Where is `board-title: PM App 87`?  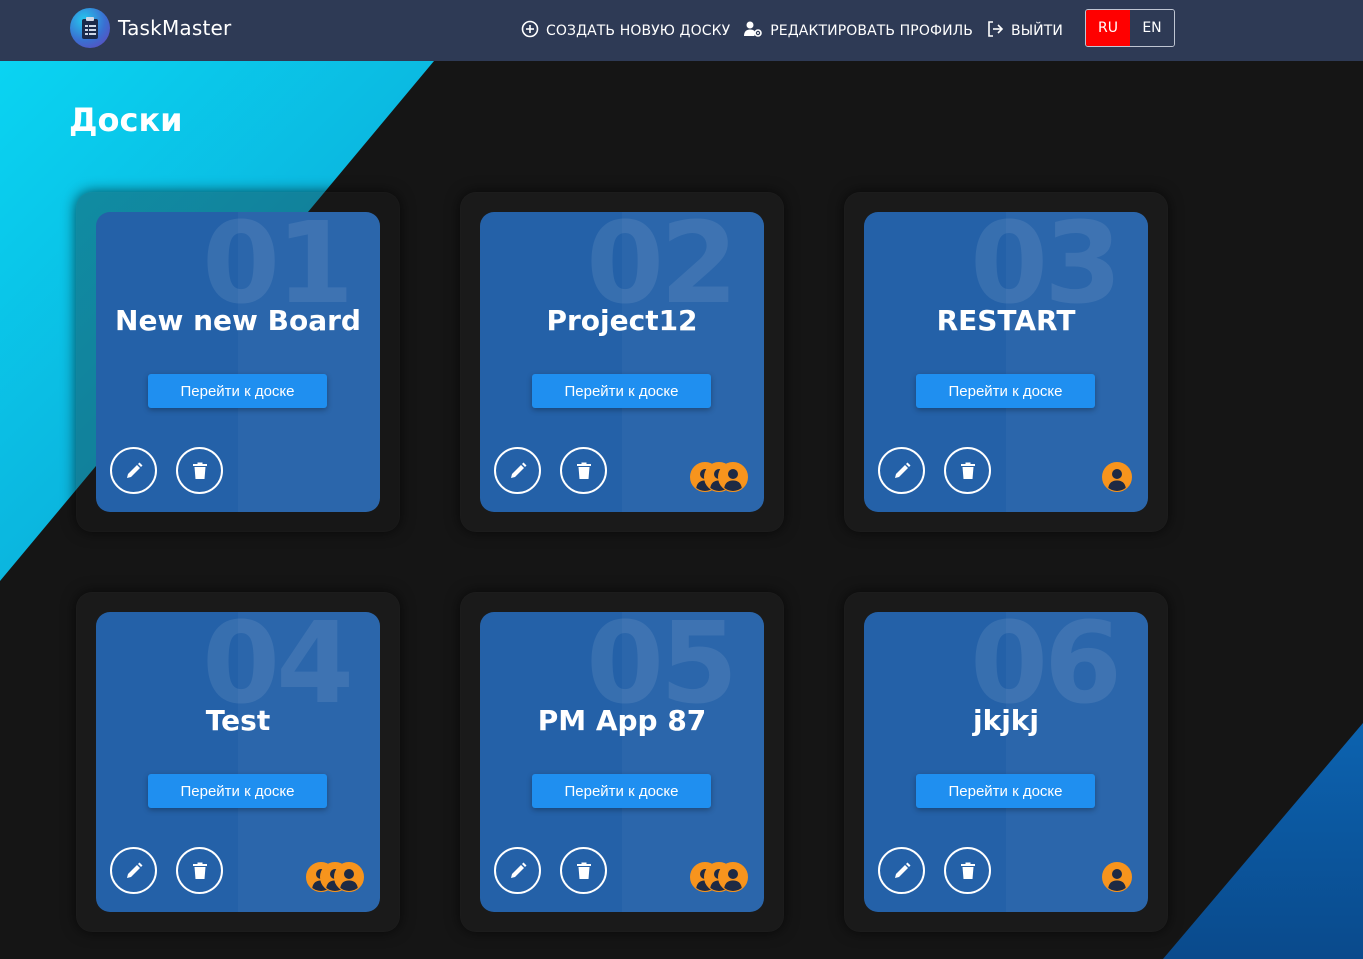
board-title: PM App 87 is located at coordinates (622, 720).